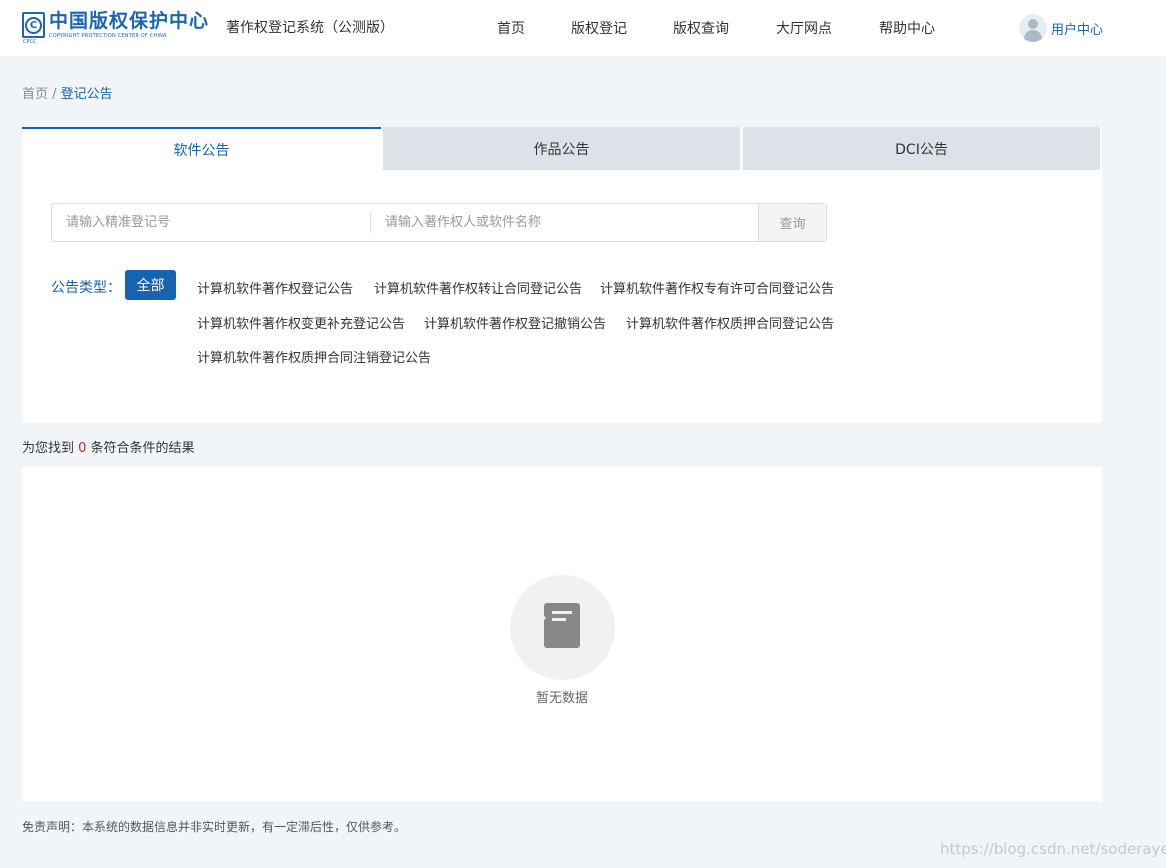  Describe the element at coordinates (310, 28) in the screenshot. I see `system-title: 著作权登记系统（公测版）` at that location.